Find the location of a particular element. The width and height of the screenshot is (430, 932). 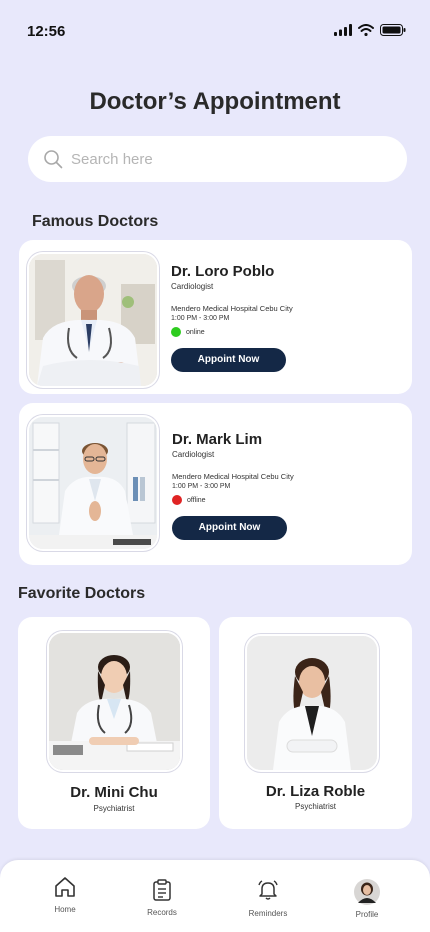

doctor-name: Dr. Loro Poblo is located at coordinates (223, 271).